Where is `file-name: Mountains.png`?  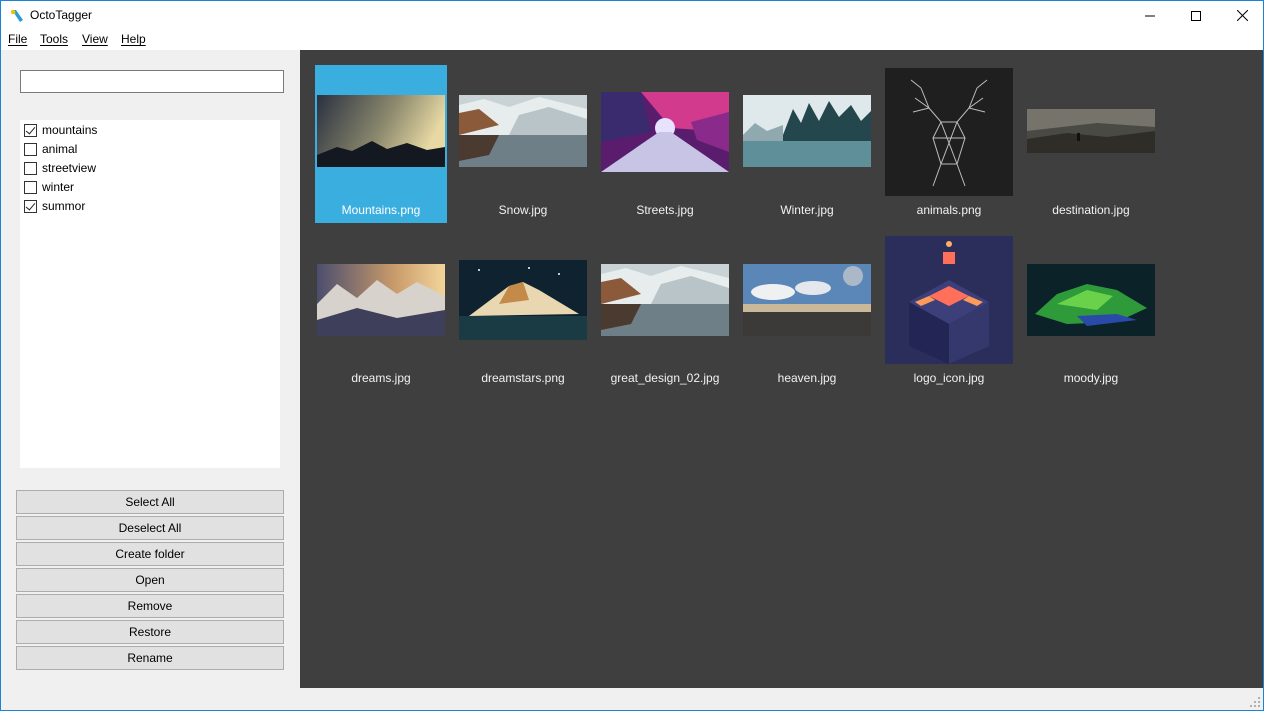
file-name: Mountains.png is located at coordinates (381, 210).